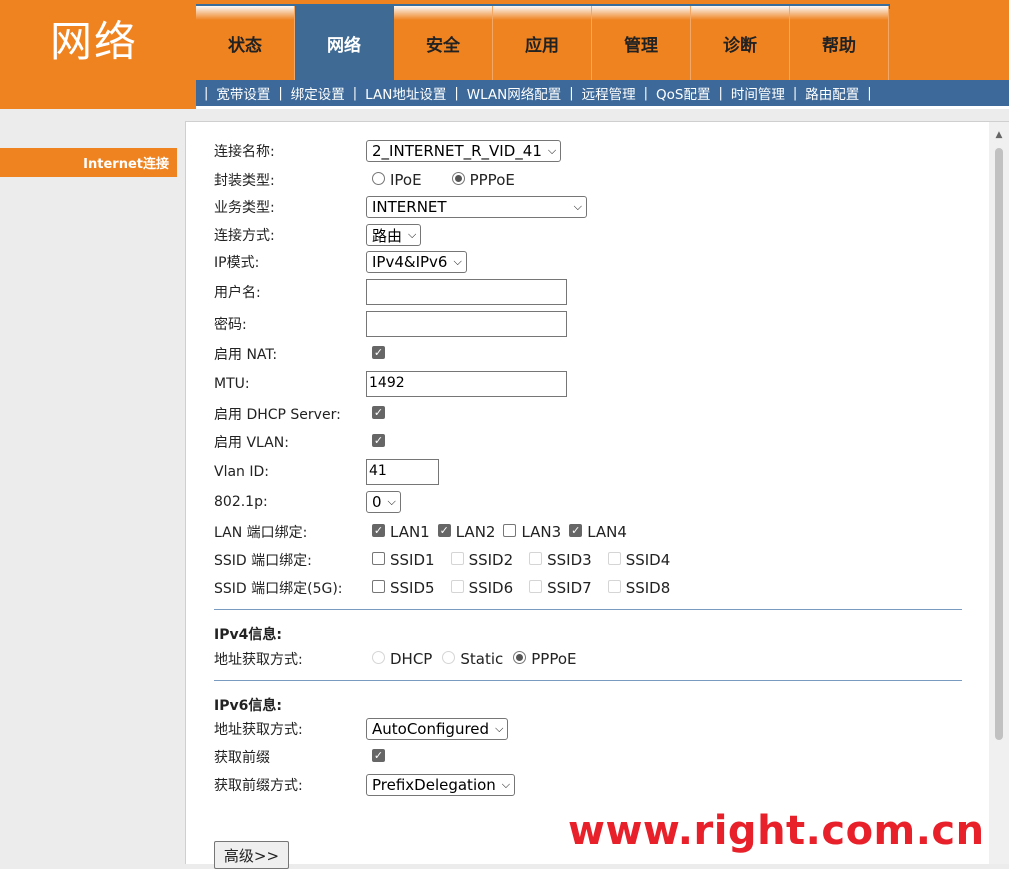 The image size is (1009, 869). I want to click on lan1-checkbox: ✓, so click(378, 530).